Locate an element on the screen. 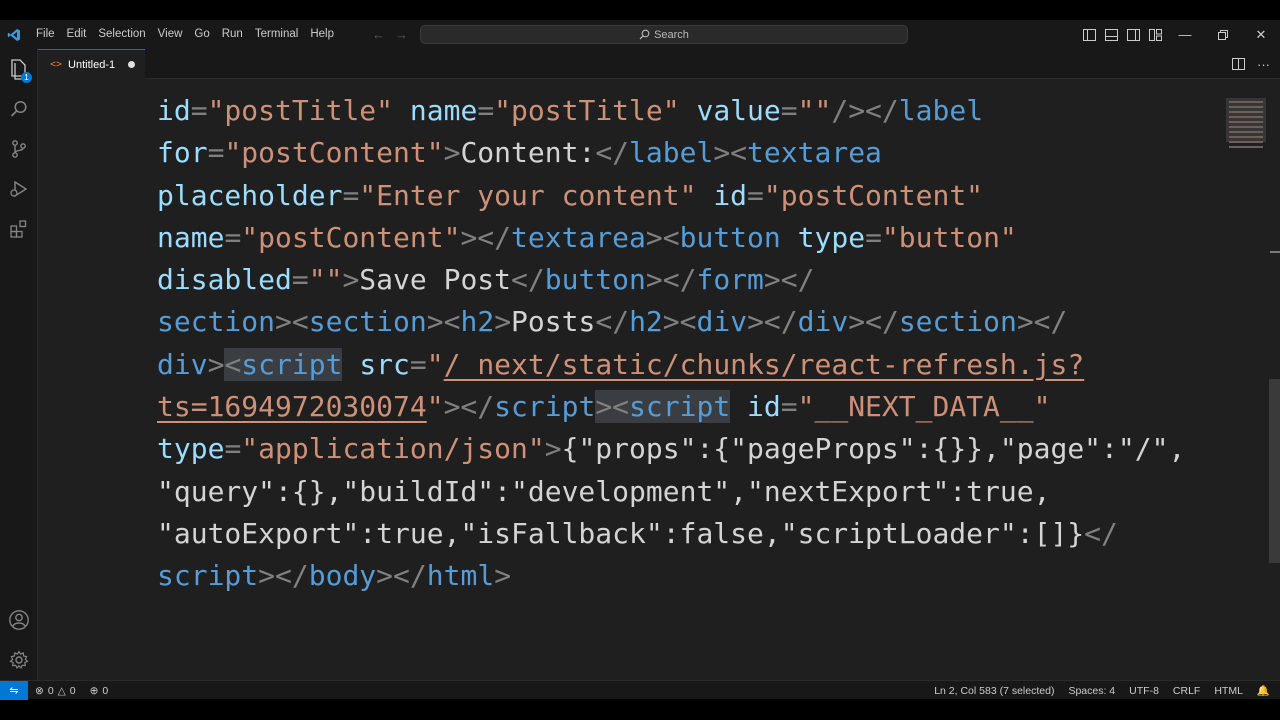  menu-selection: Selection is located at coordinates (121, 34).